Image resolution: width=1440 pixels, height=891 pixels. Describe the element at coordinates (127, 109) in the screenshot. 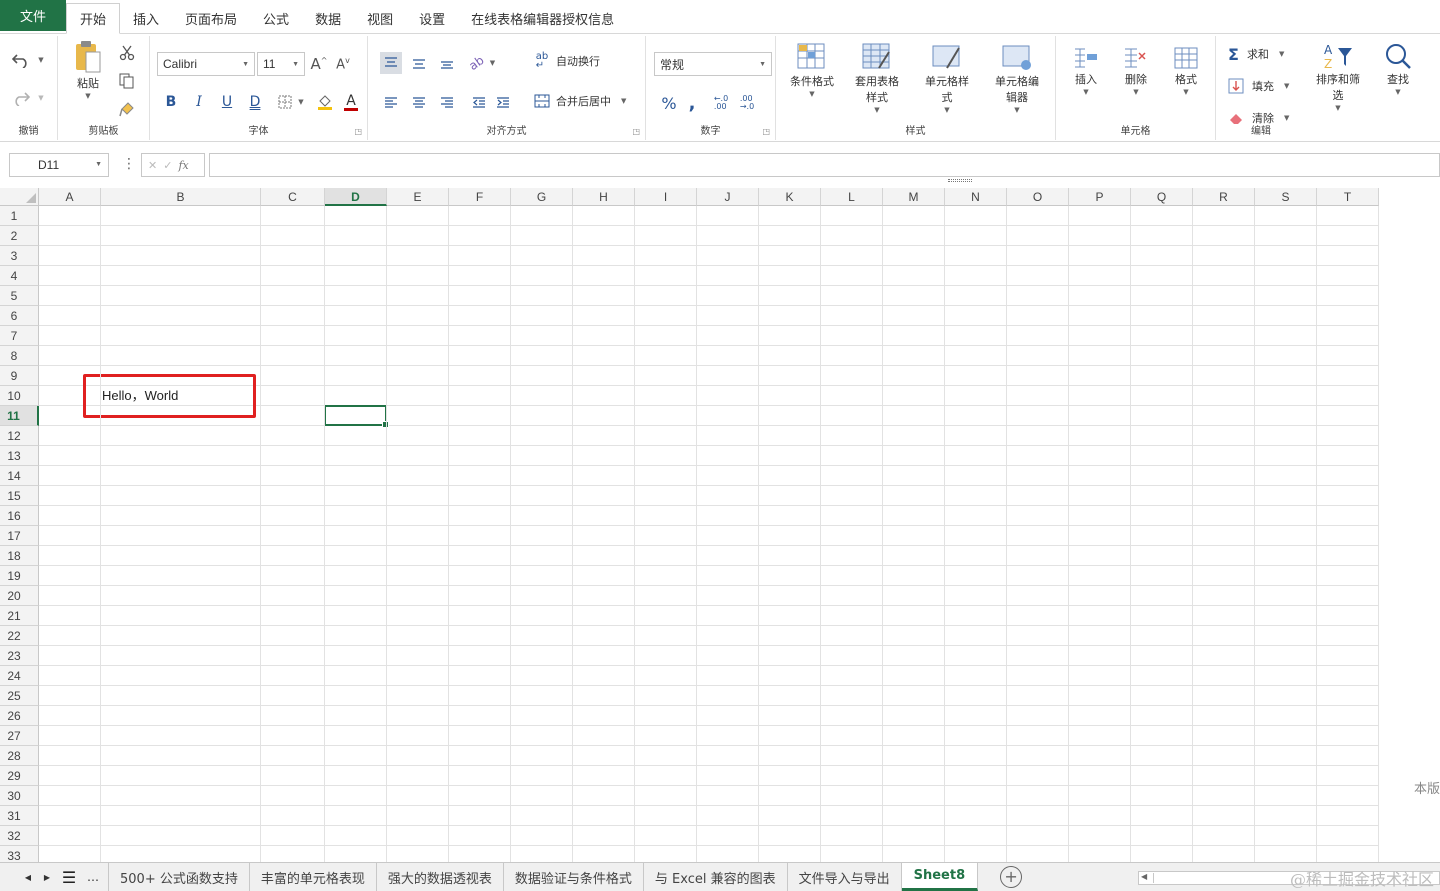

I see `format-painter-button` at that location.